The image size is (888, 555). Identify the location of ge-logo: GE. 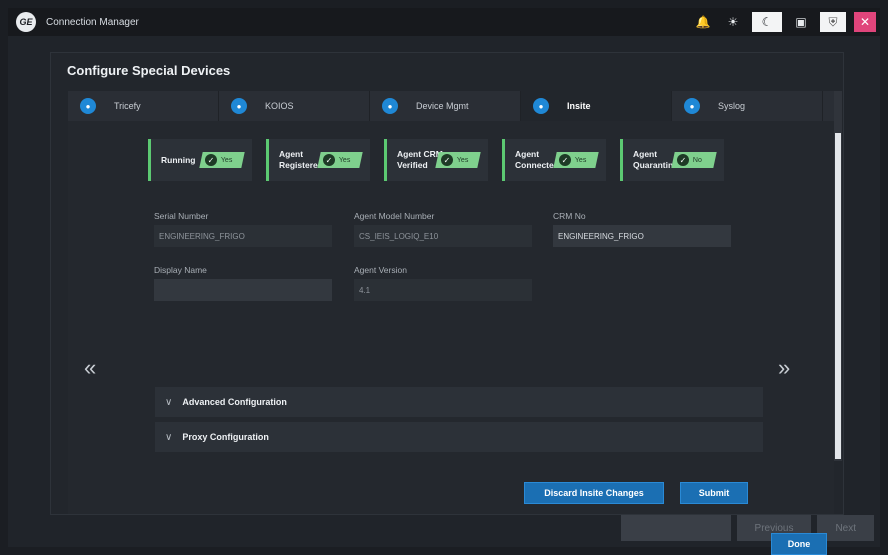
(26, 22).